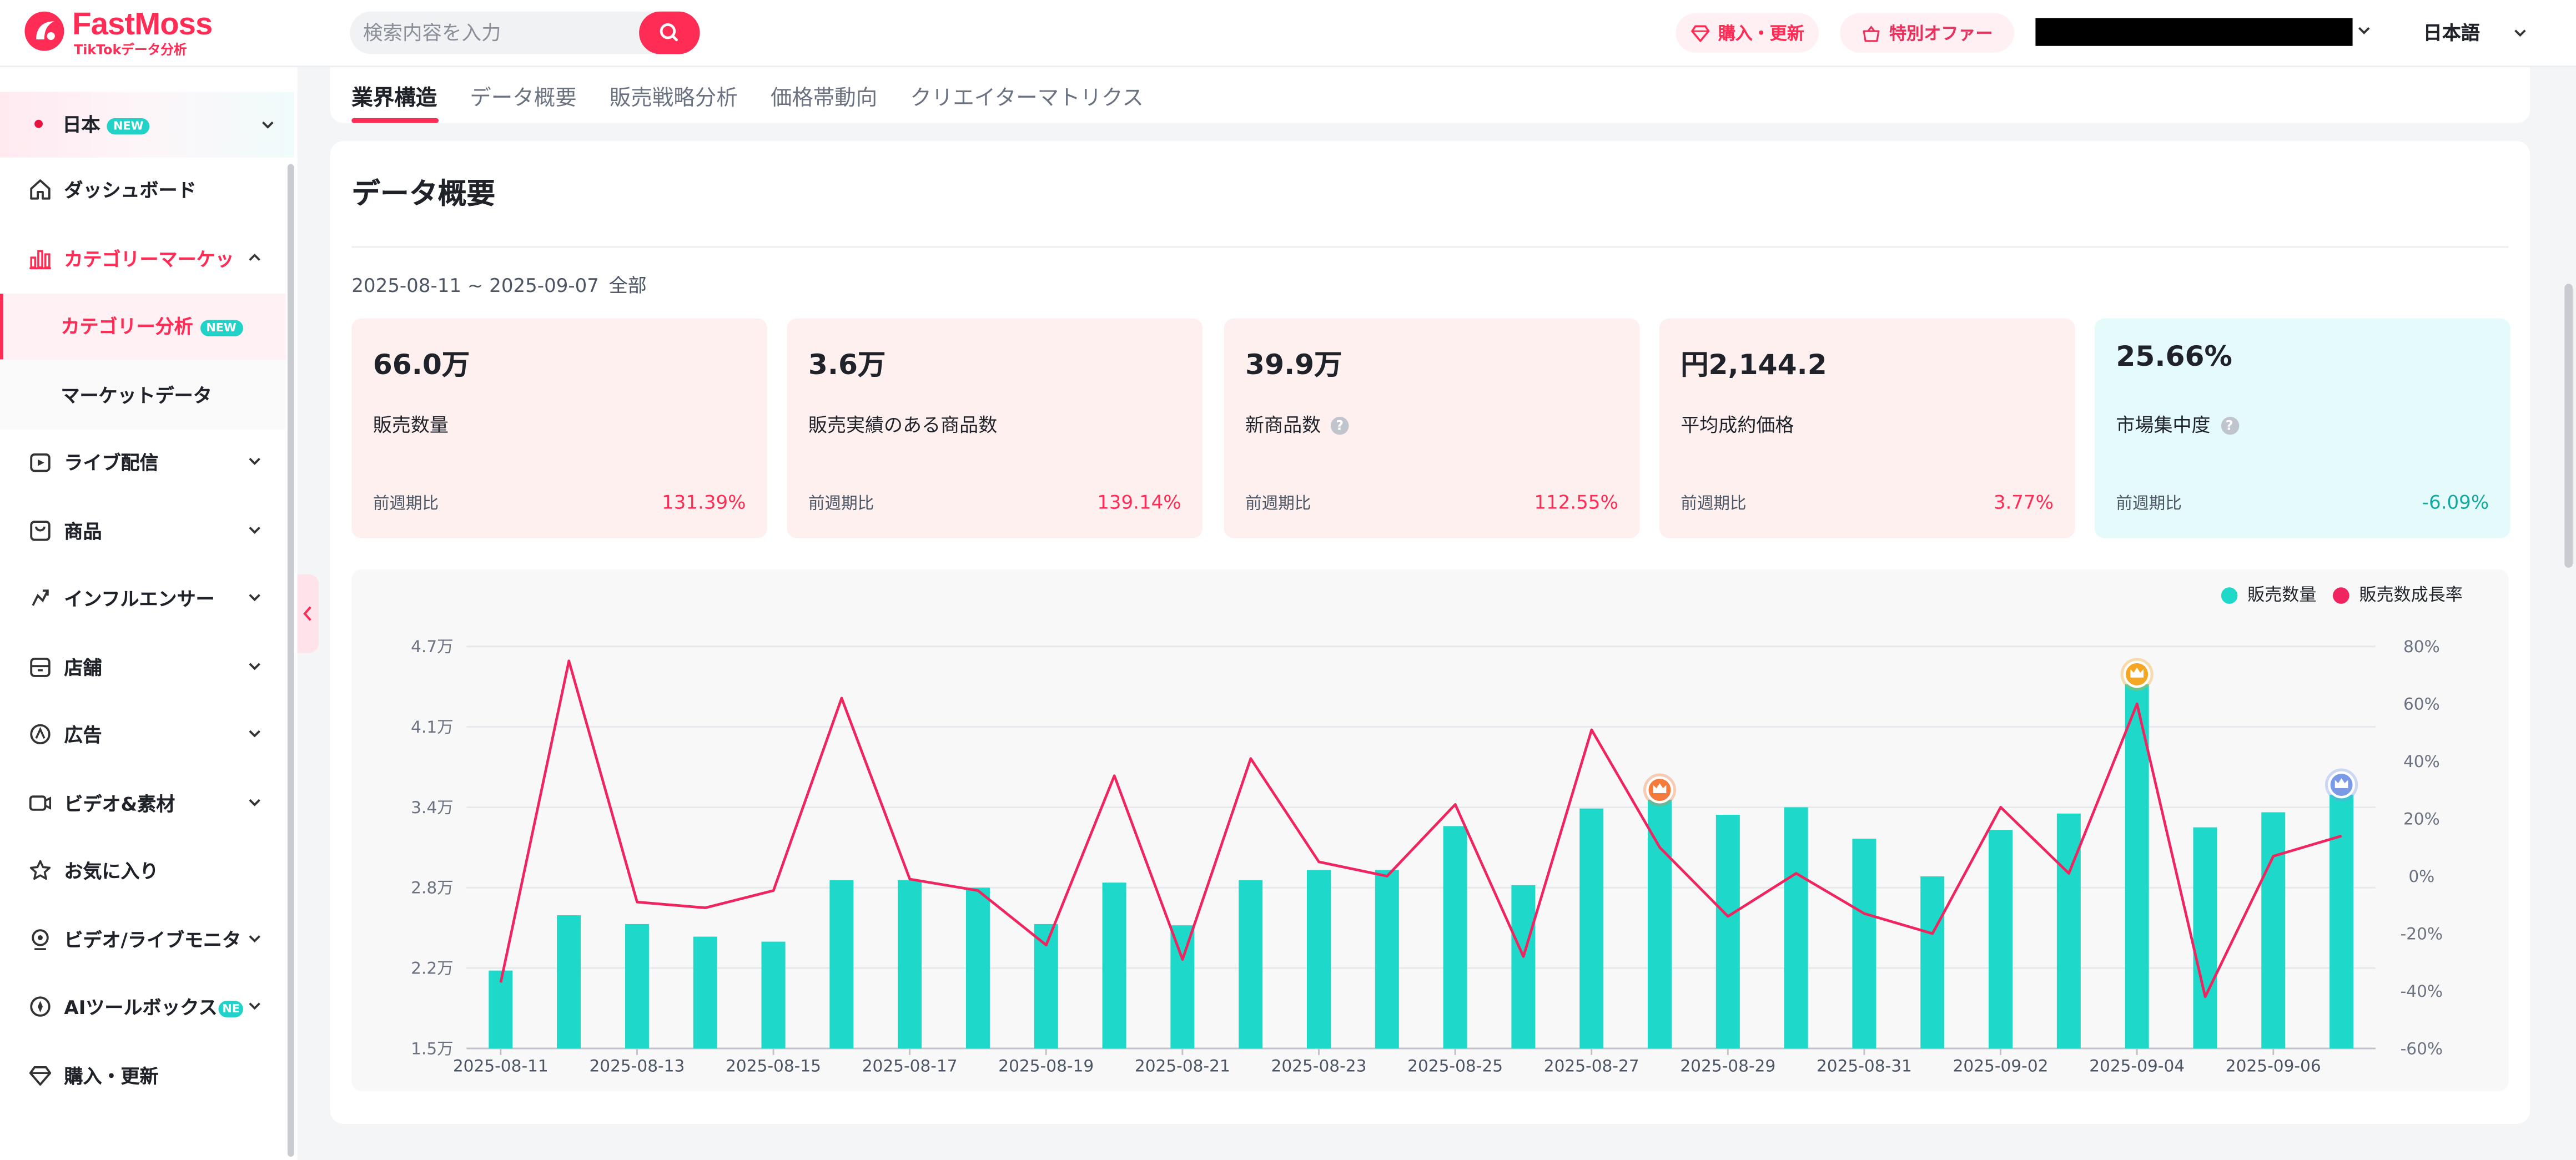 Image resolution: width=2576 pixels, height=1160 pixels. Describe the element at coordinates (902, 425) in the screenshot. I see `stat-label: 販売実績のある商品数` at that location.